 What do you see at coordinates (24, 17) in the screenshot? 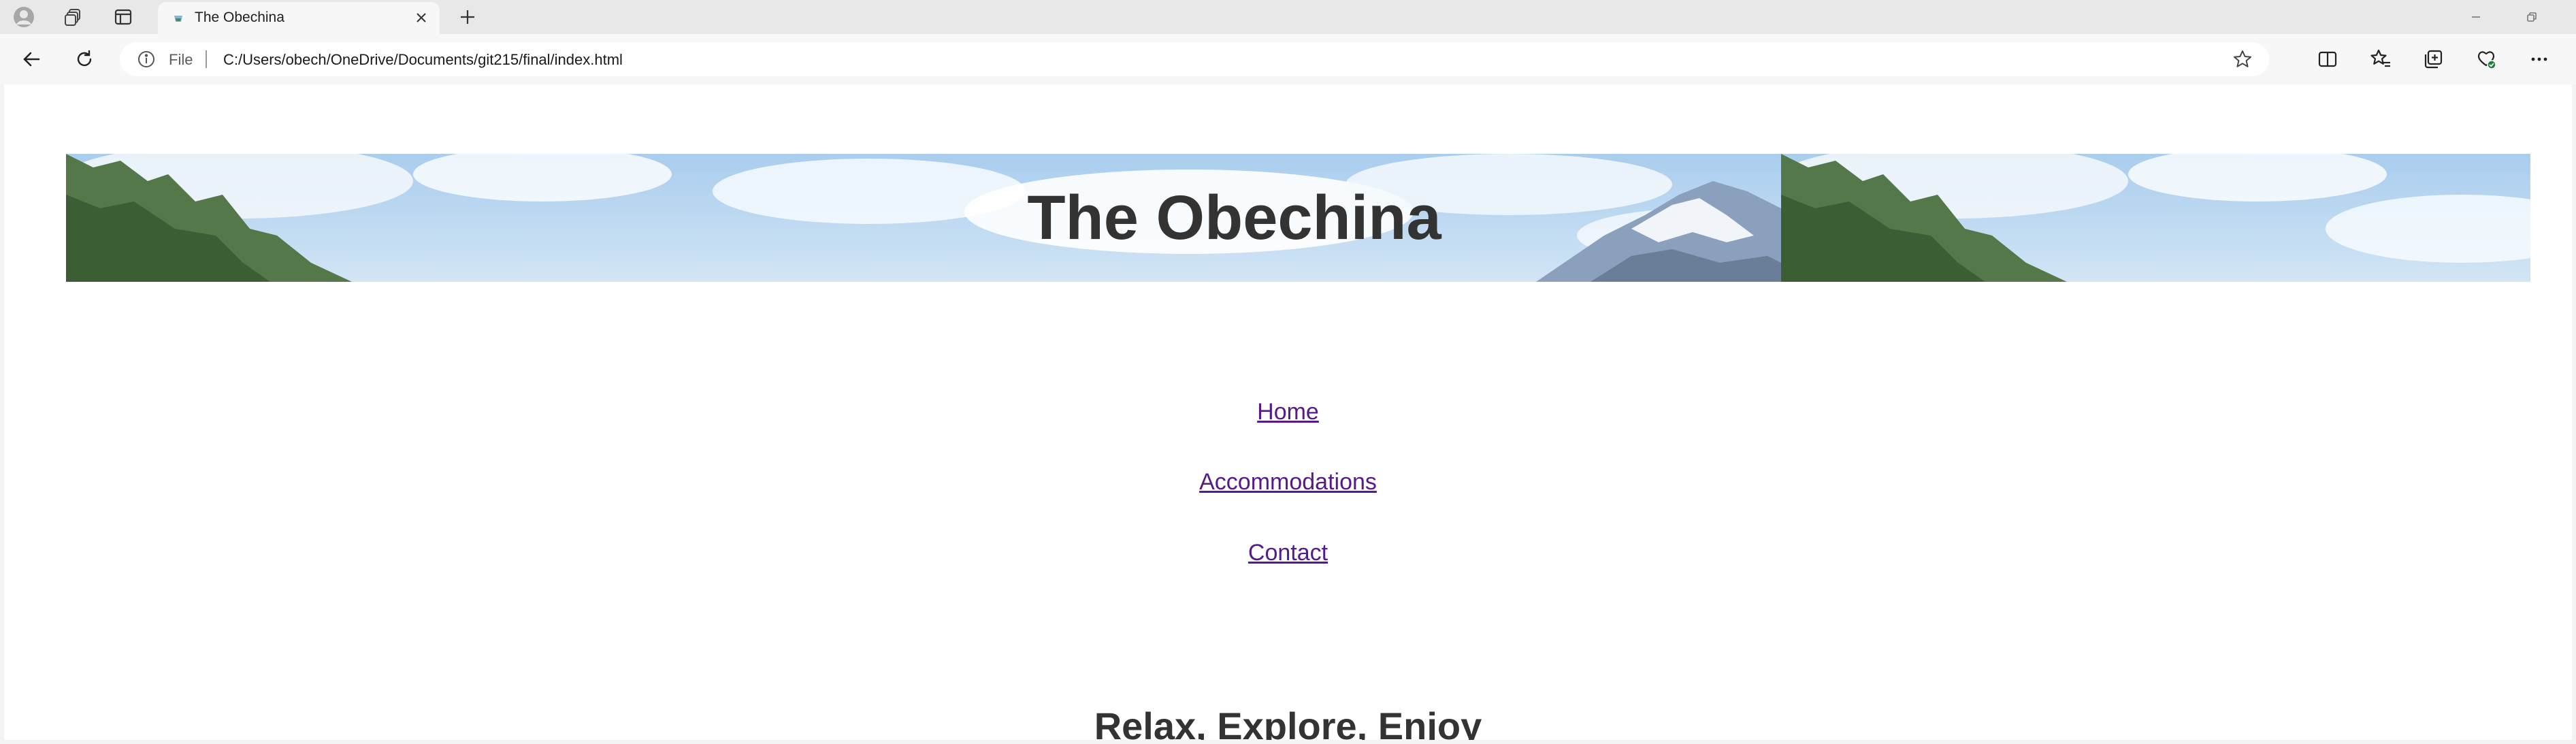
I see `profile-icon` at bounding box center [24, 17].